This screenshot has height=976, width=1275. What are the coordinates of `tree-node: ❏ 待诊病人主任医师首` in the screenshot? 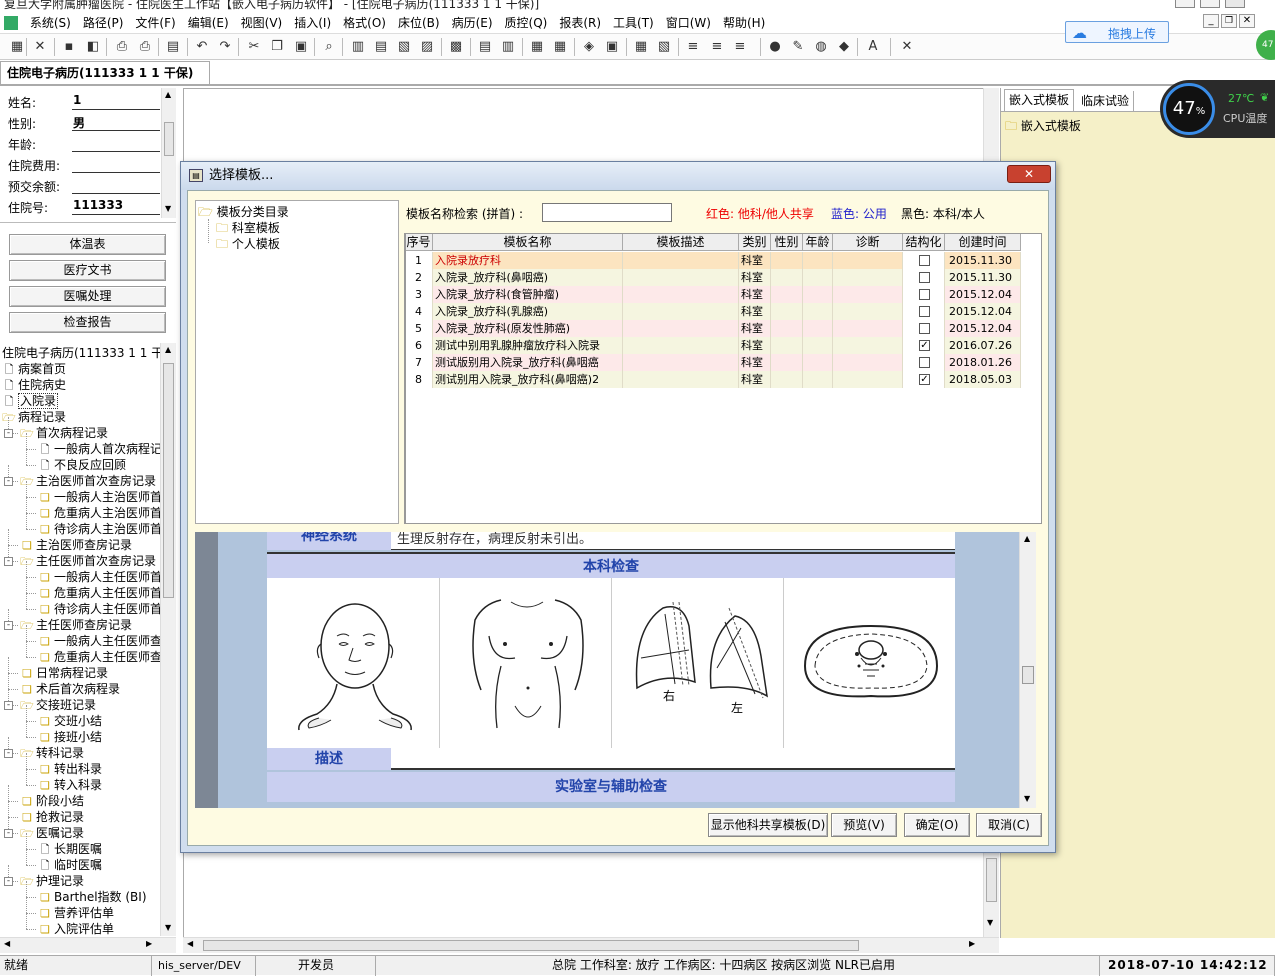 It's located at (99, 609).